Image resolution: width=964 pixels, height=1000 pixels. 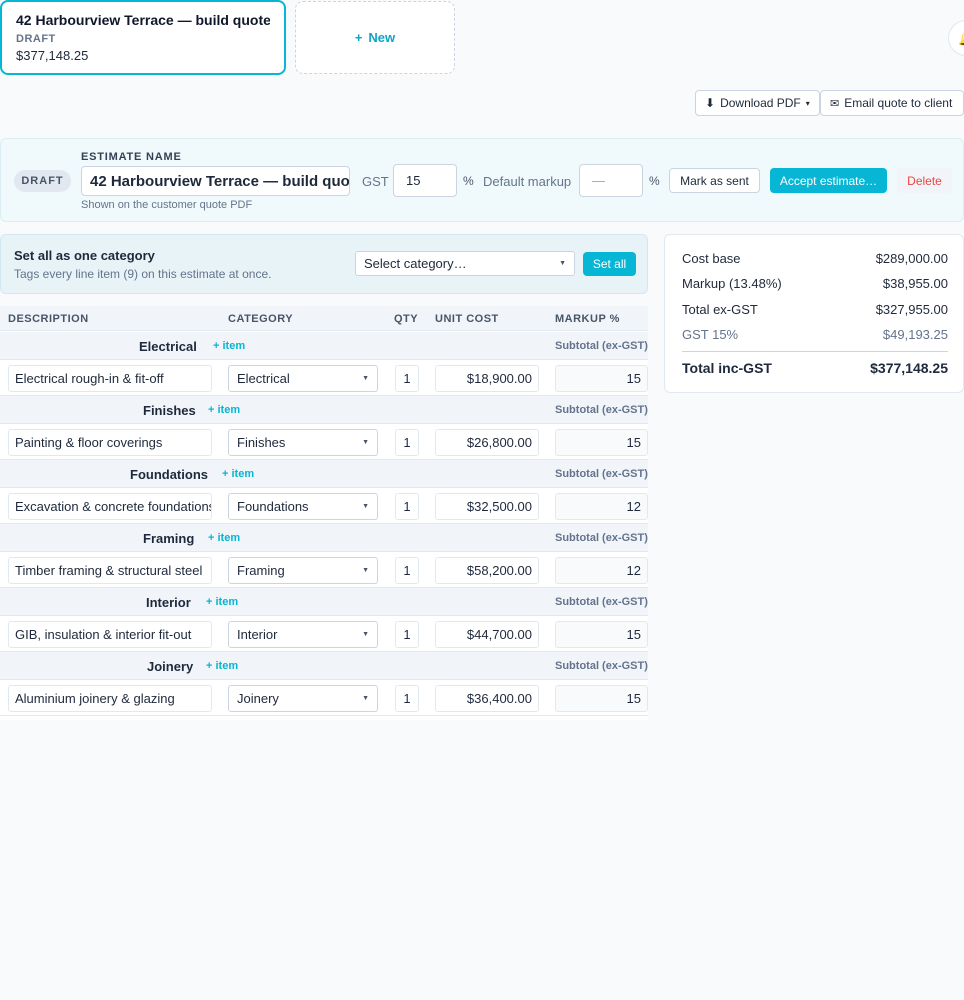 I want to click on total-row: Total inc-GST $377,148.25, so click(x=815, y=368).